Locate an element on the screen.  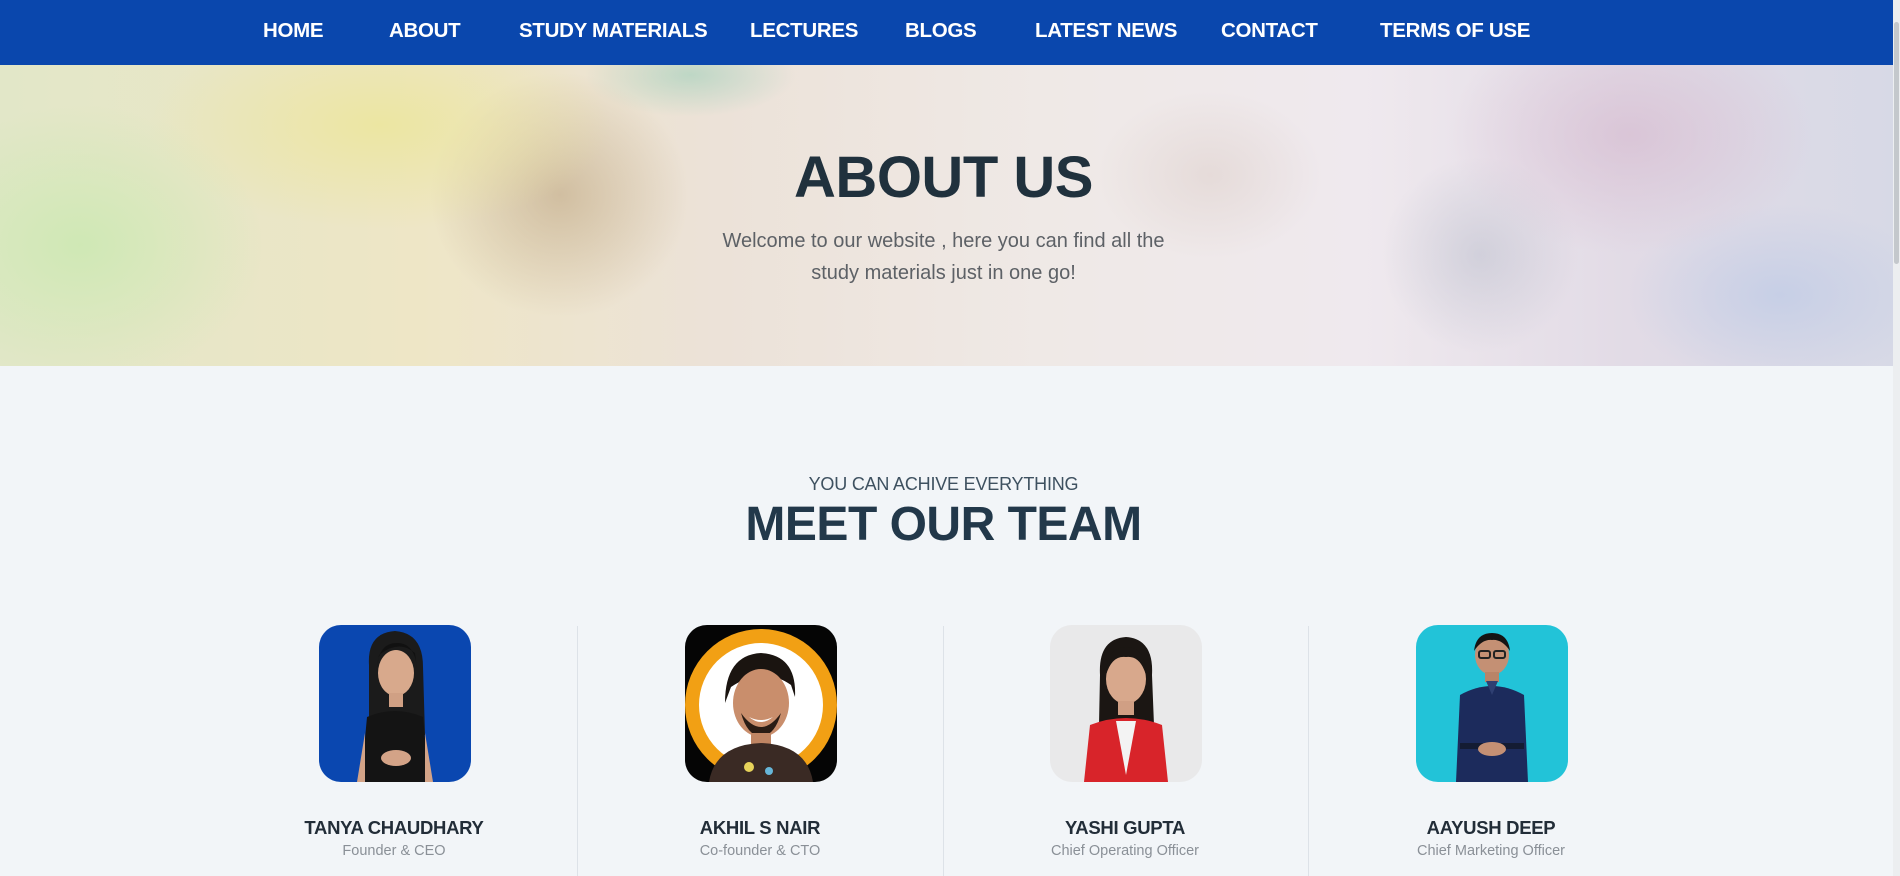
team-member-role: Chief Marketing Officer is located at coordinates (1490, 851).